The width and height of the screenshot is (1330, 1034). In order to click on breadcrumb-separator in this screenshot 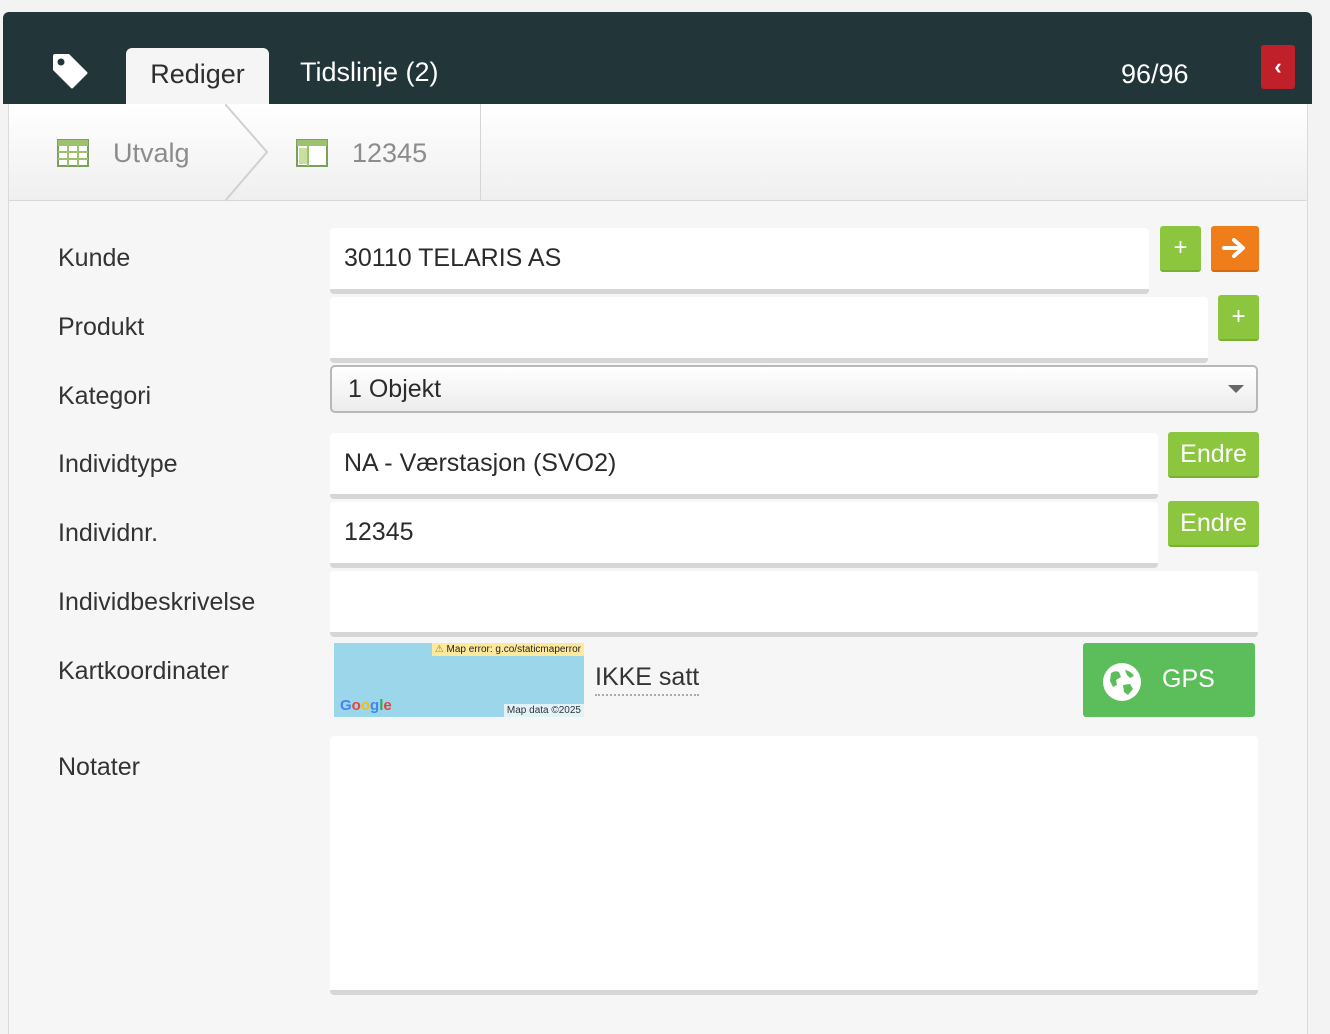, I will do `click(247, 152)`.